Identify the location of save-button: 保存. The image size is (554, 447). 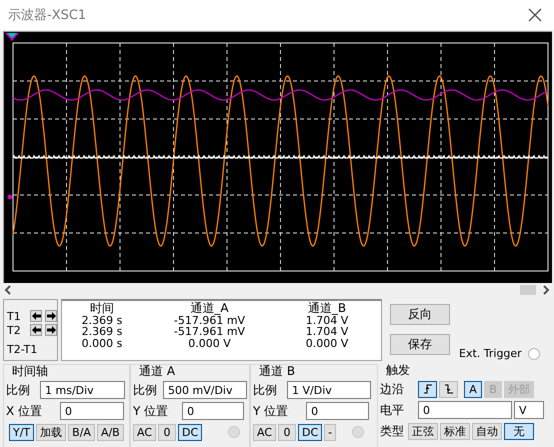
(420, 344).